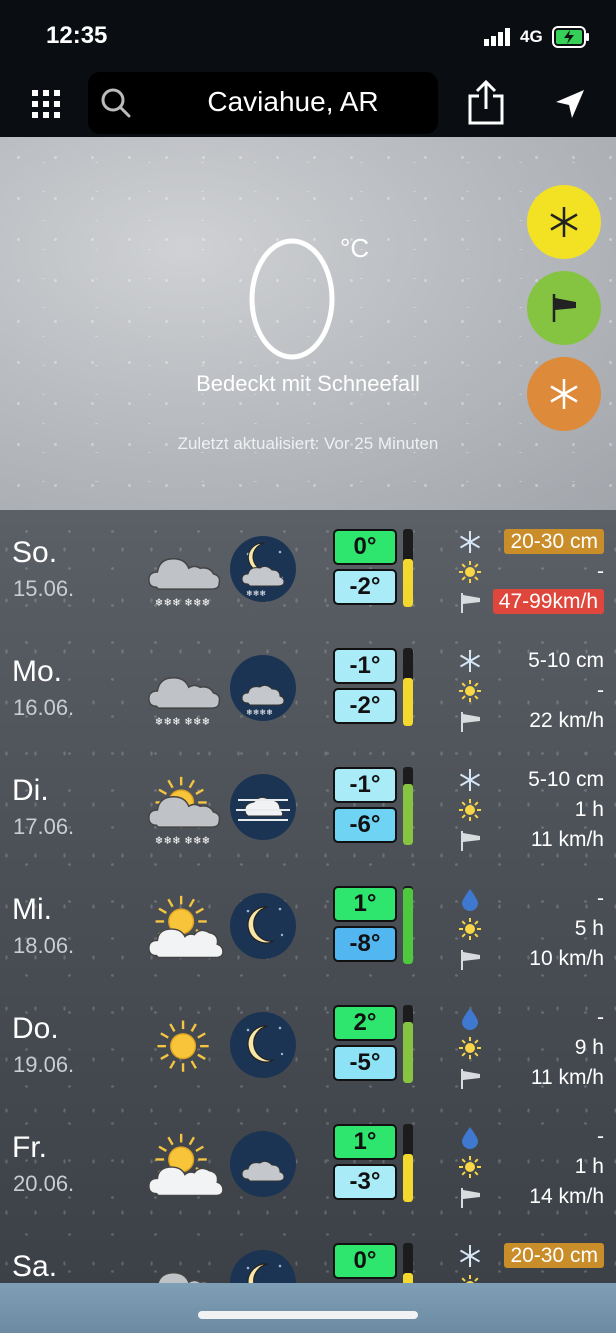 Image resolution: width=616 pixels, height=1333 pixels. I want to click on temp-low: -8°, so click(365, 944).